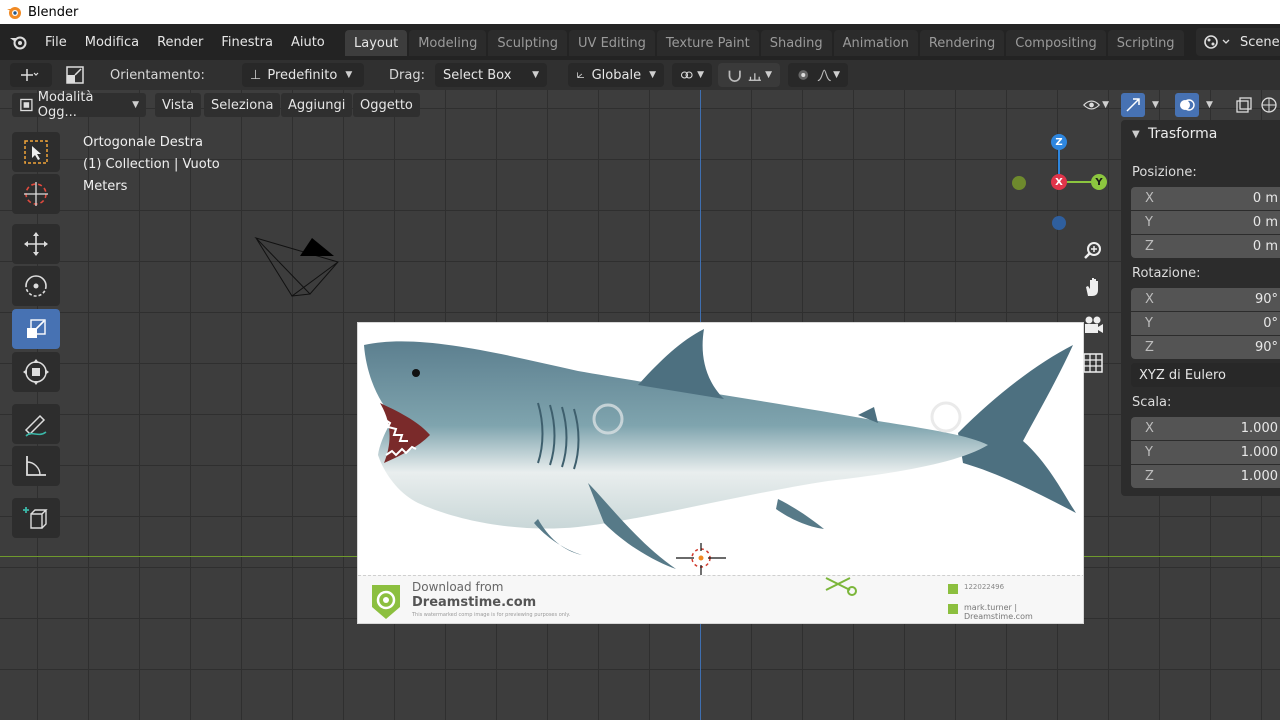  Describe the element at coordinates (1205, 428) in the screenshot. I see `scale-x-field: X 1.000` at that location.